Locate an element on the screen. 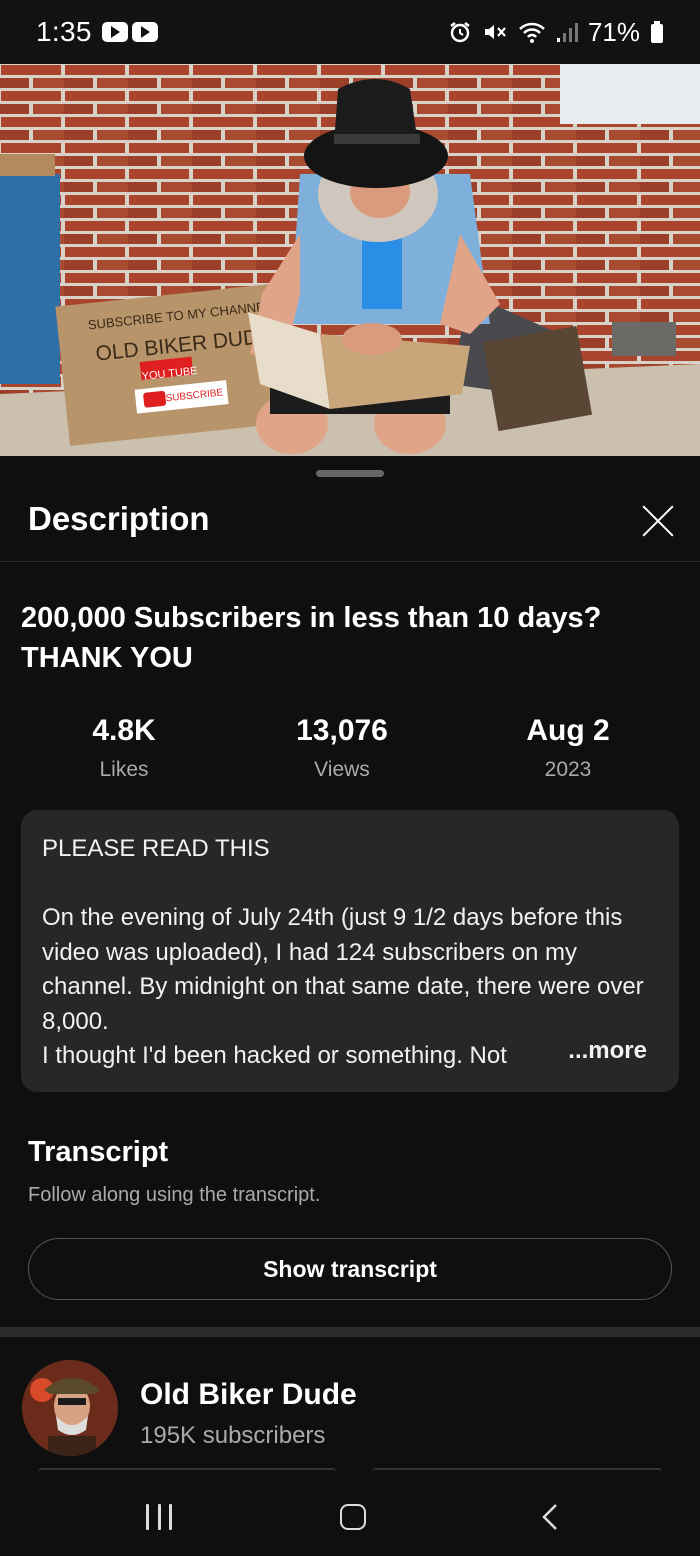 The height and width of the screenshot is (1556, 700). avatar is located at coordinates (70, 1408).